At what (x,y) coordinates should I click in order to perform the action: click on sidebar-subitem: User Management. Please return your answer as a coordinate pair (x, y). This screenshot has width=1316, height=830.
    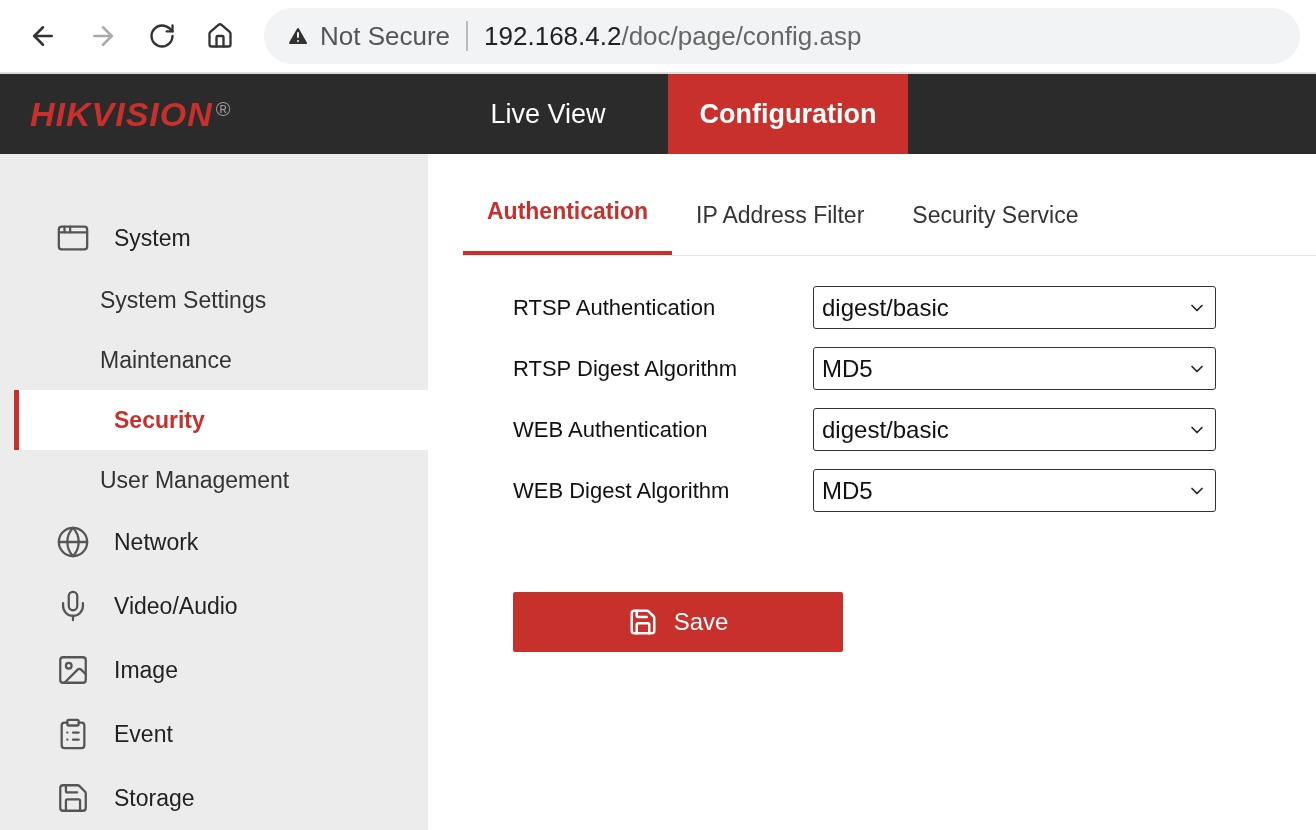
    Looking at the image, I should click on (214, 480).